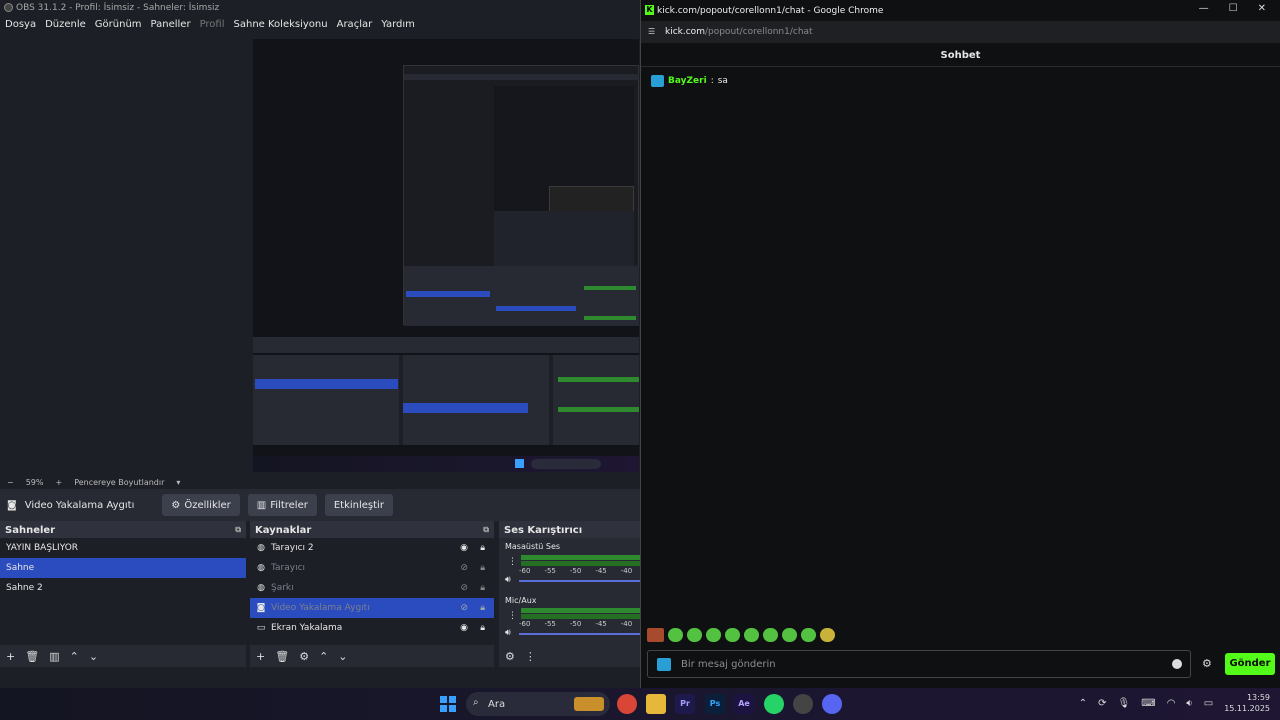 This screenshot has height=720, width=1280. What do you see at coordinates (832, 704) in the screenshot?
I see `discord-icon` at bounding box center [832, 704].